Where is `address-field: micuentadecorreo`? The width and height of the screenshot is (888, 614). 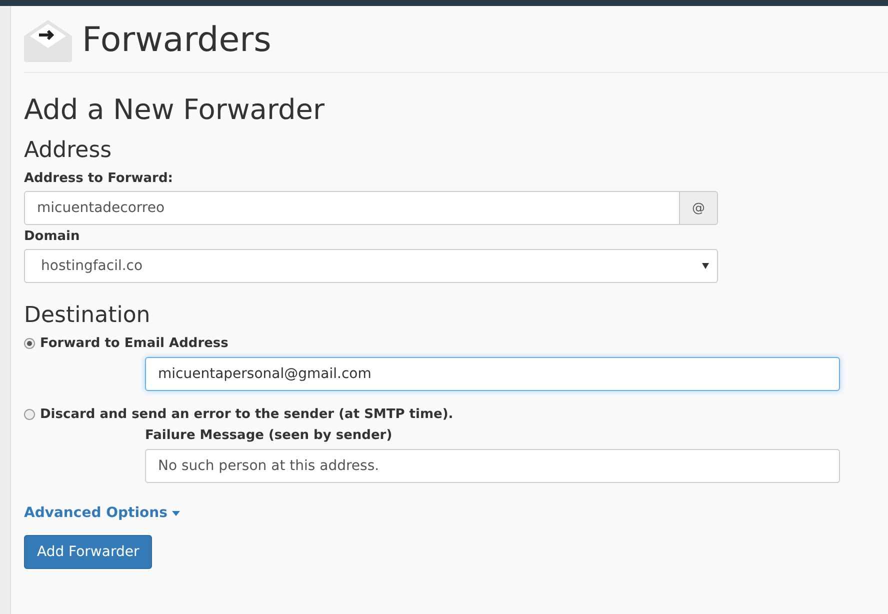 address-field: micuentadecorreo is located at coordinates (352, 208).